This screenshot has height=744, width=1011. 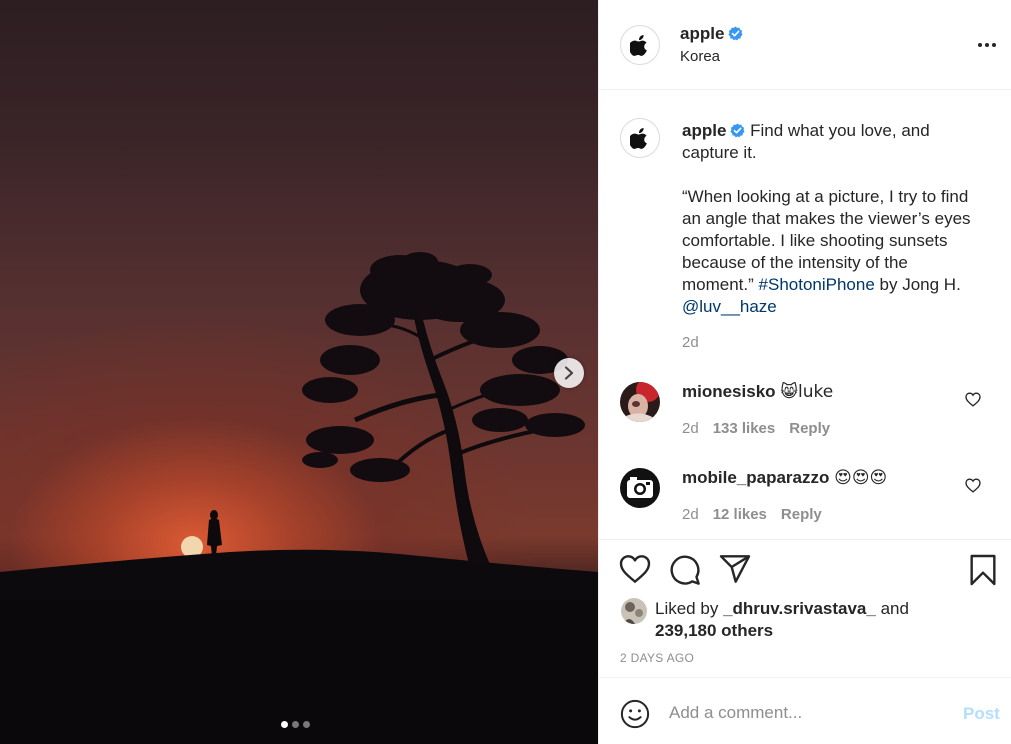 What do you see at coordinates (687, 608) in the screenshot?
I see `liked-by-prefix: Liked by` at bounding box center [687, 608].